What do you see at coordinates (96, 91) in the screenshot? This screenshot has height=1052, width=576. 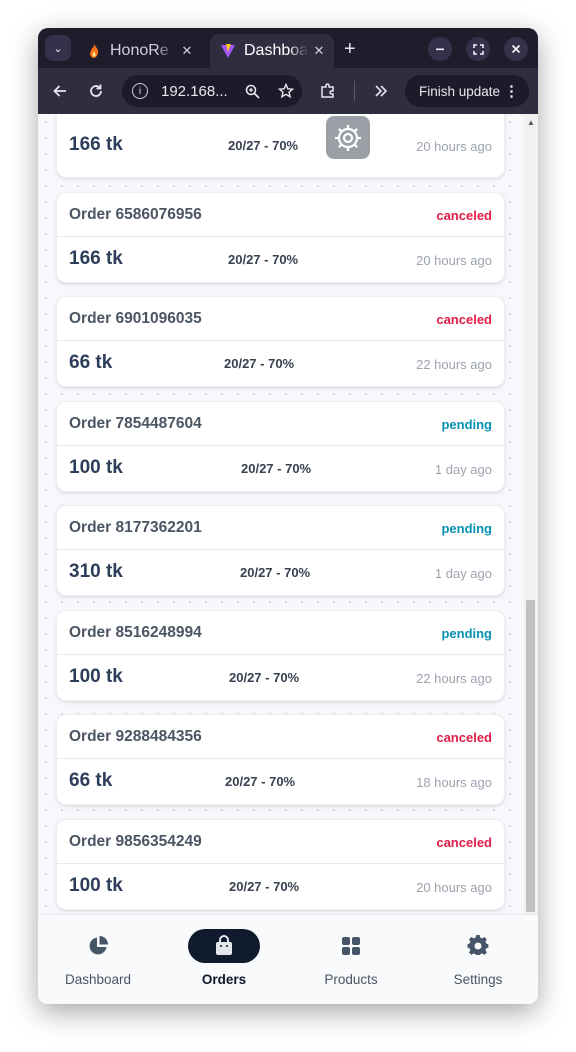 I see `reload-icon` at bounding box center [96, 91].